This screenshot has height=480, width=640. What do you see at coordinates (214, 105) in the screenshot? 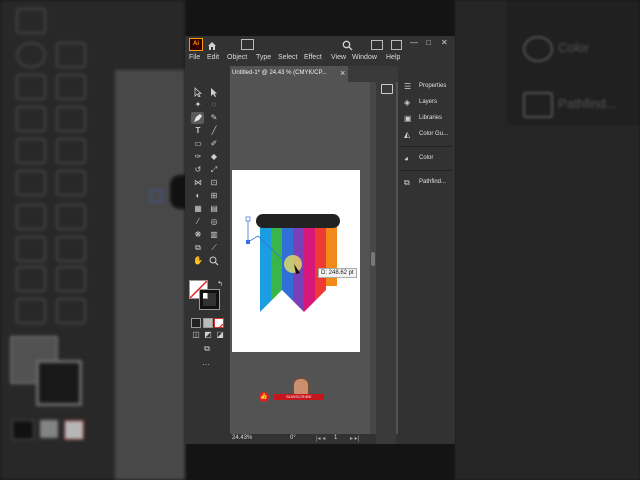
I see `lasso-tool-icon: ◌` at bounding box center [214, 105].